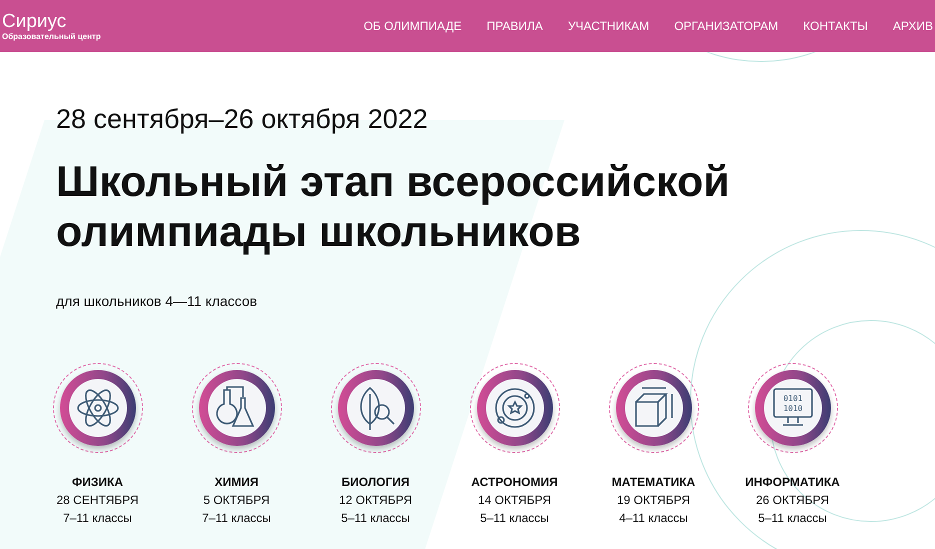  What do you see at coordinates (393, 207) in the screenshot?
I see `page-title: Школьный этап всероссийской олимпиады школьников` at bounding box center [393, 207].